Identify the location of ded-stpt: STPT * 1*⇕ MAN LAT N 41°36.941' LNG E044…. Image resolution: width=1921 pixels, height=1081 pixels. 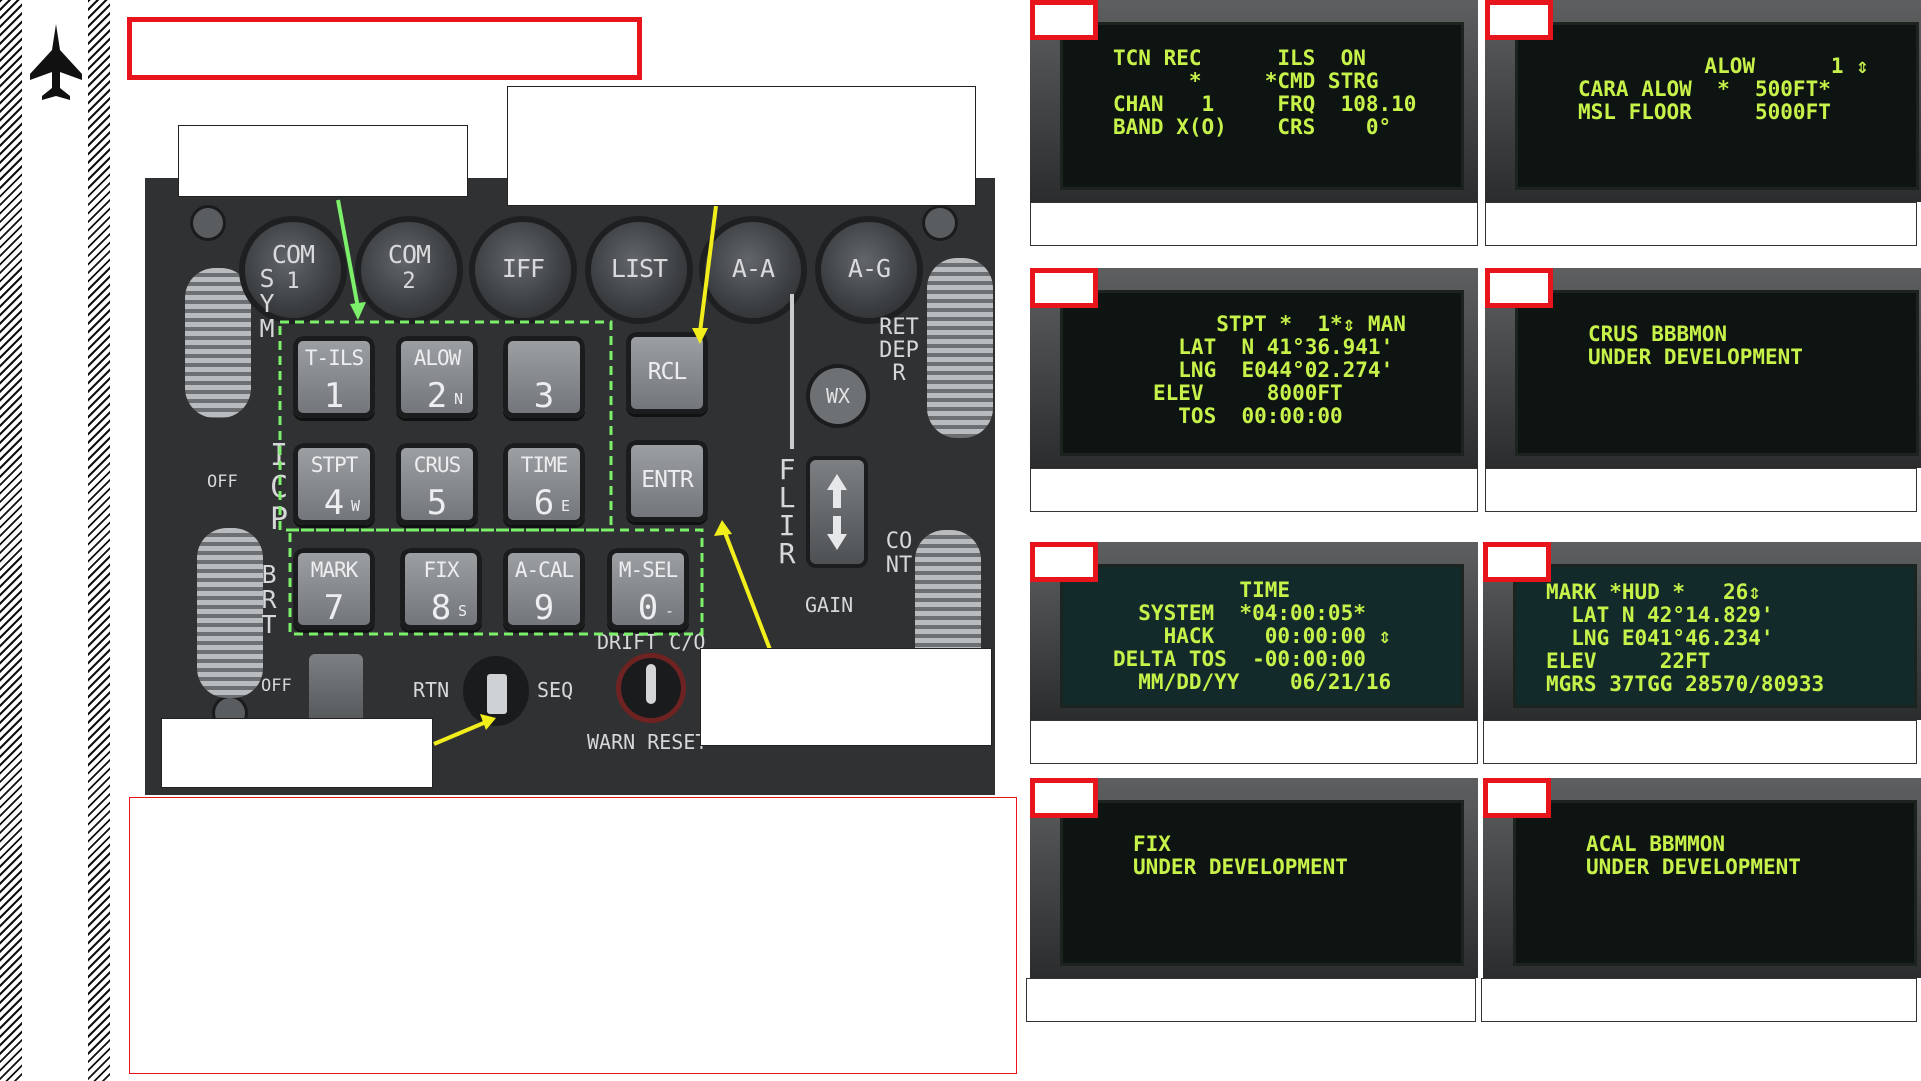
(1254, 368).